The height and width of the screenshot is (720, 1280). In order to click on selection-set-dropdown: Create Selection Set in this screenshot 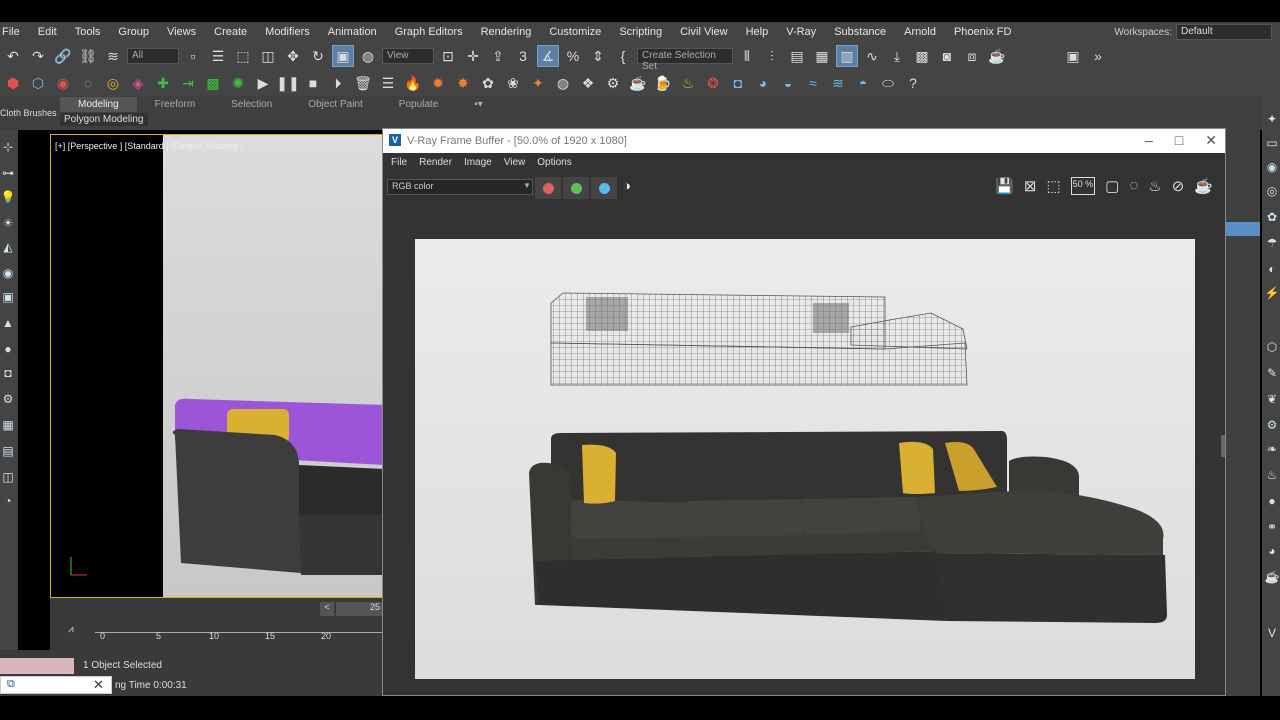, I will do `click(685, 60)`.